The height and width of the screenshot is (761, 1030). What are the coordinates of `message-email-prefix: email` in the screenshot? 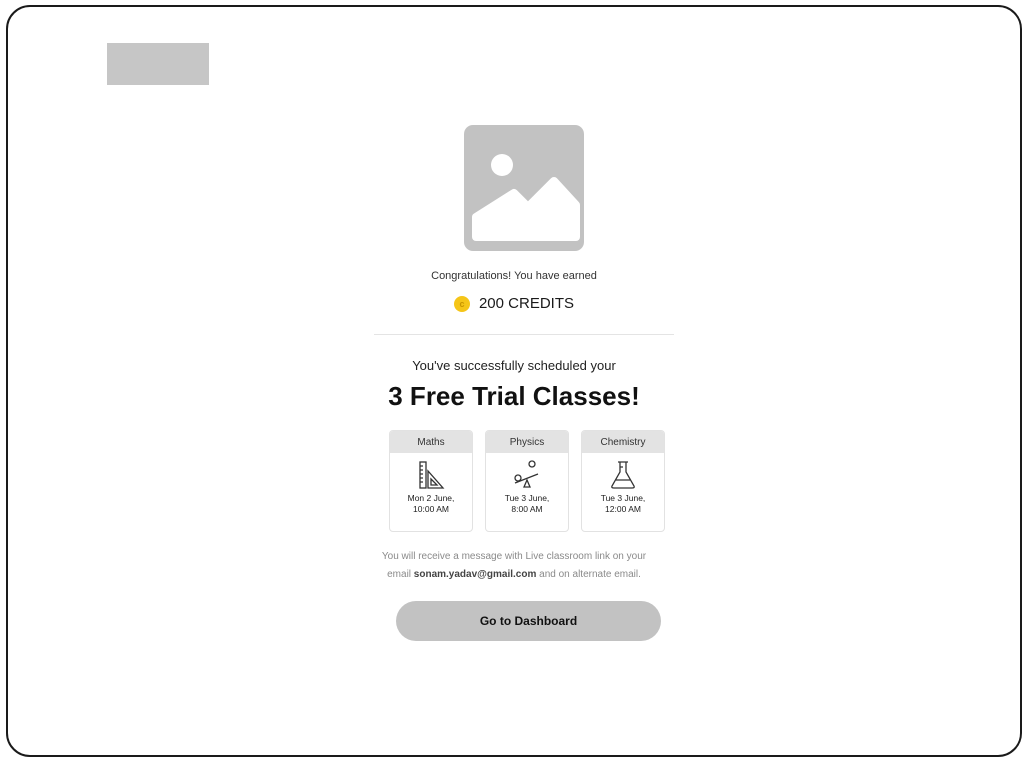 It's located at (399, 574).